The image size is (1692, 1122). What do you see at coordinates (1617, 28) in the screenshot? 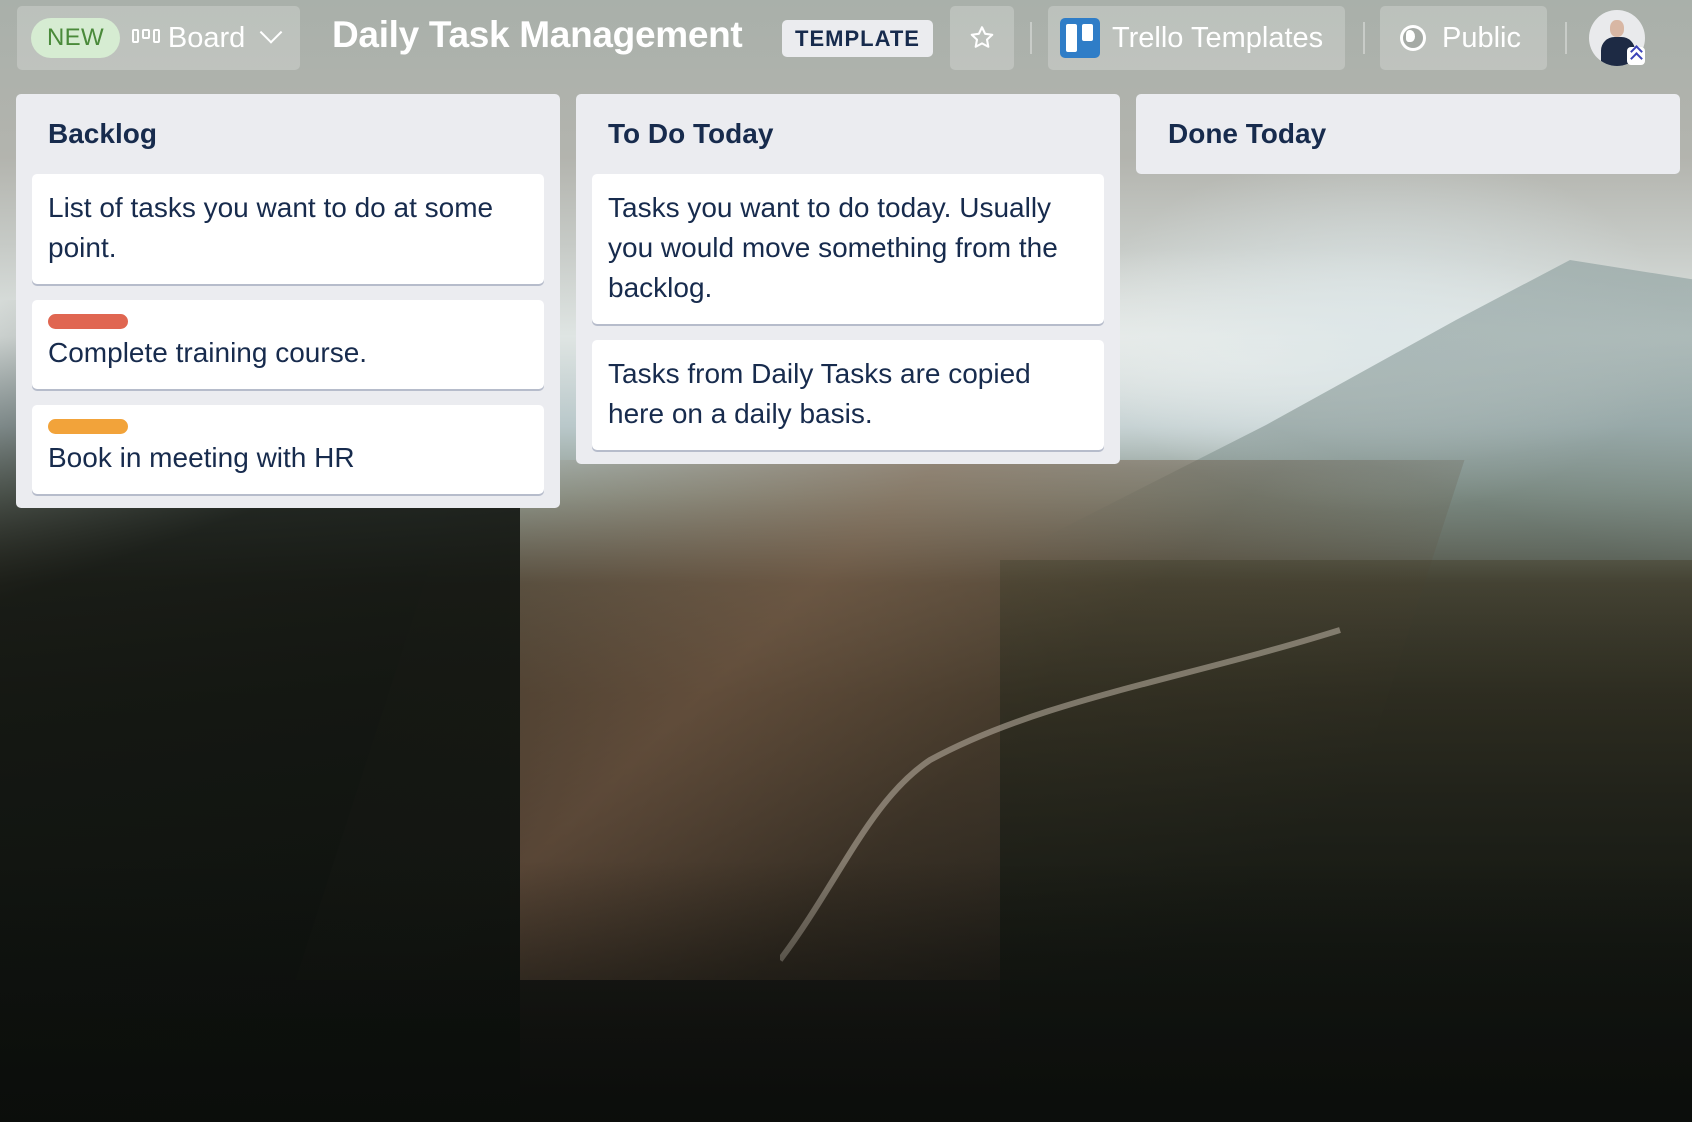
I see `avatar-head` at bounding box center [1617, 28].